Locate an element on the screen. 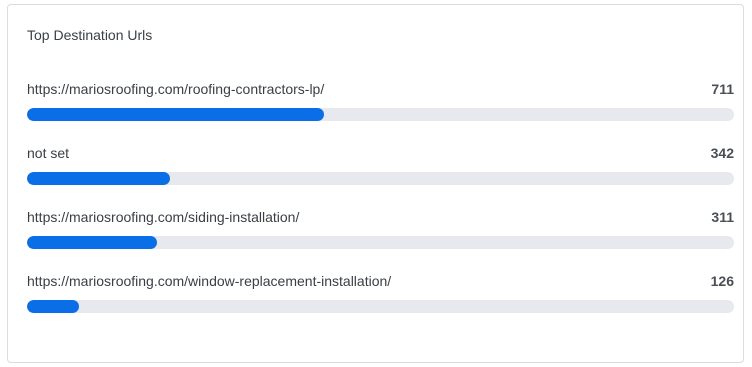  url-label: not set is located at coordinates (48, 153).